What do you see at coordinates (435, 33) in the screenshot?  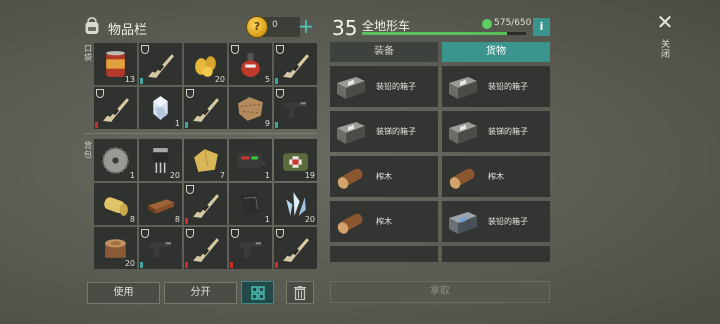 I see `capacity-bar-fill` at bounding box center [435, 33].